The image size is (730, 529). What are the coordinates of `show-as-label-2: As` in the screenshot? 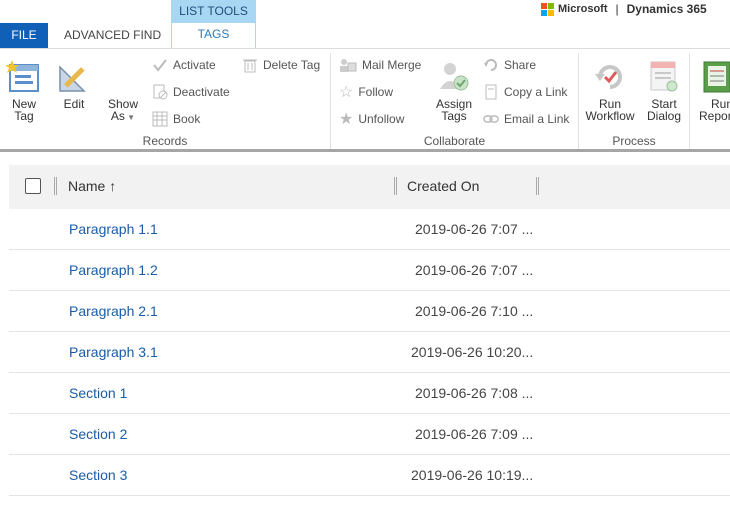 It's located at (117, 116).